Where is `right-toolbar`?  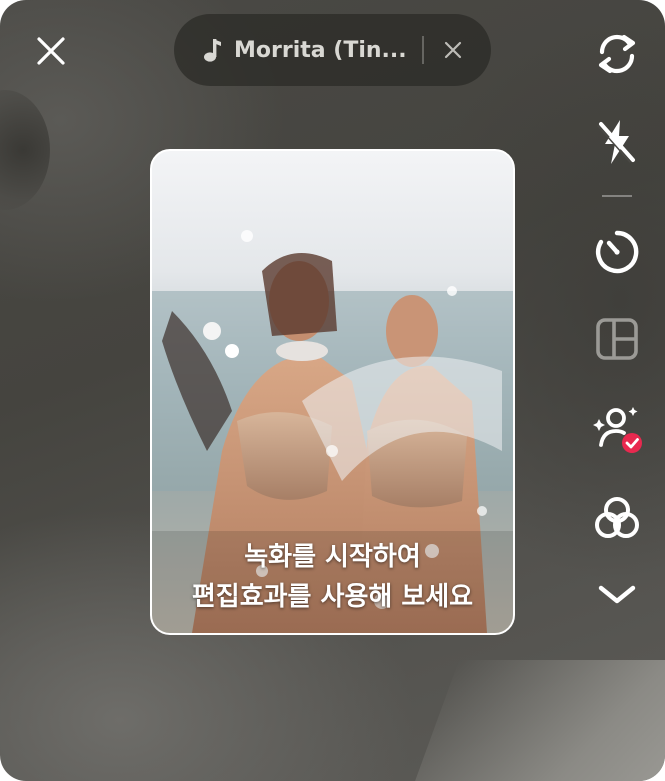 right-toolbar is located at coordinates (617, 332).